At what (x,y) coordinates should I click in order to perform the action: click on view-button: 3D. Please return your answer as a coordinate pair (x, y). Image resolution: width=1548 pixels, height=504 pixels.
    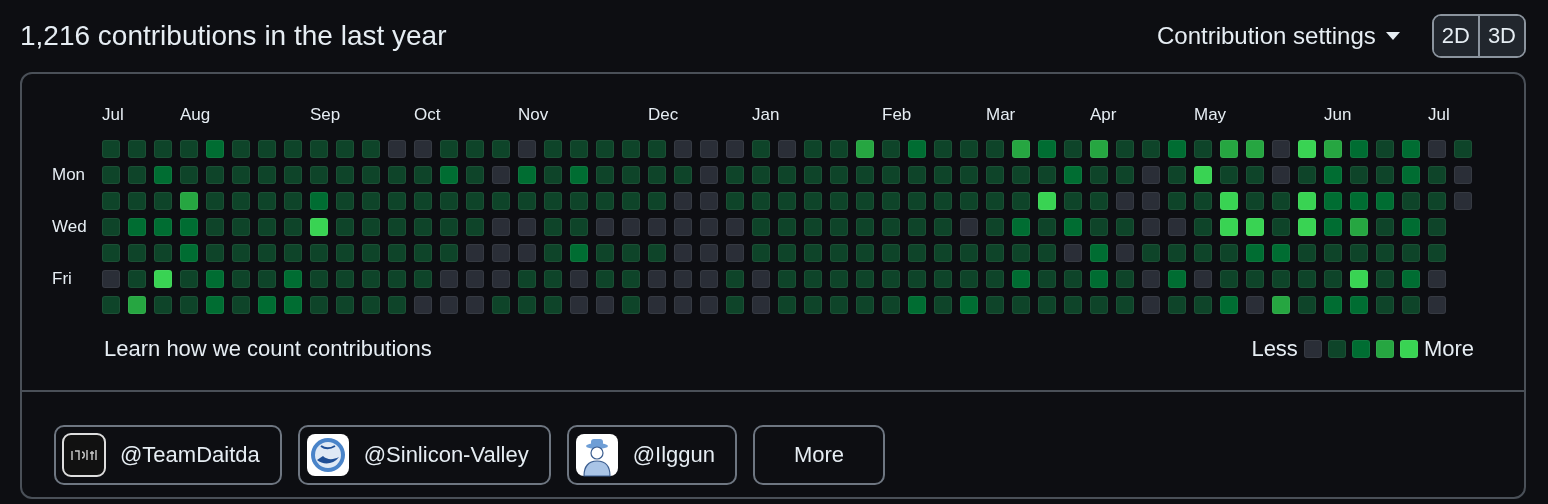
    Looking at the image, I should click on (1500, 36).